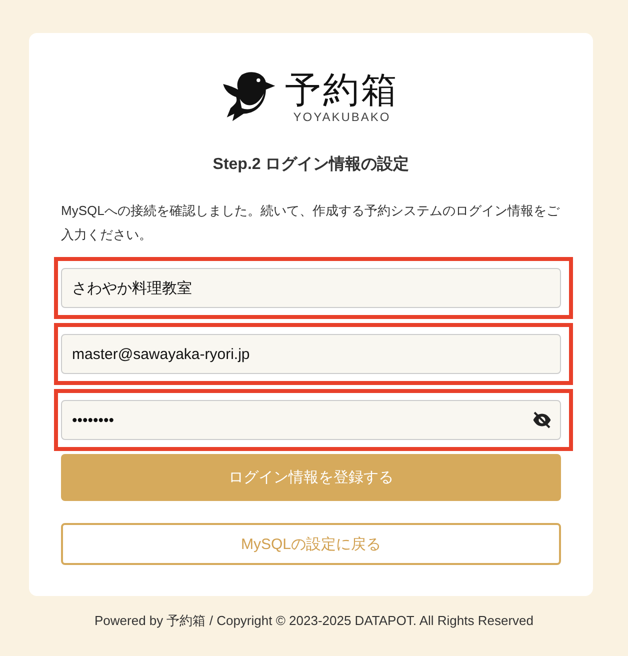 The width and height of the screenshot is (628, 656). Describe the element at coordinates (342, 90) in the screenshot. I see `logo-title: 予約箱` at that location.